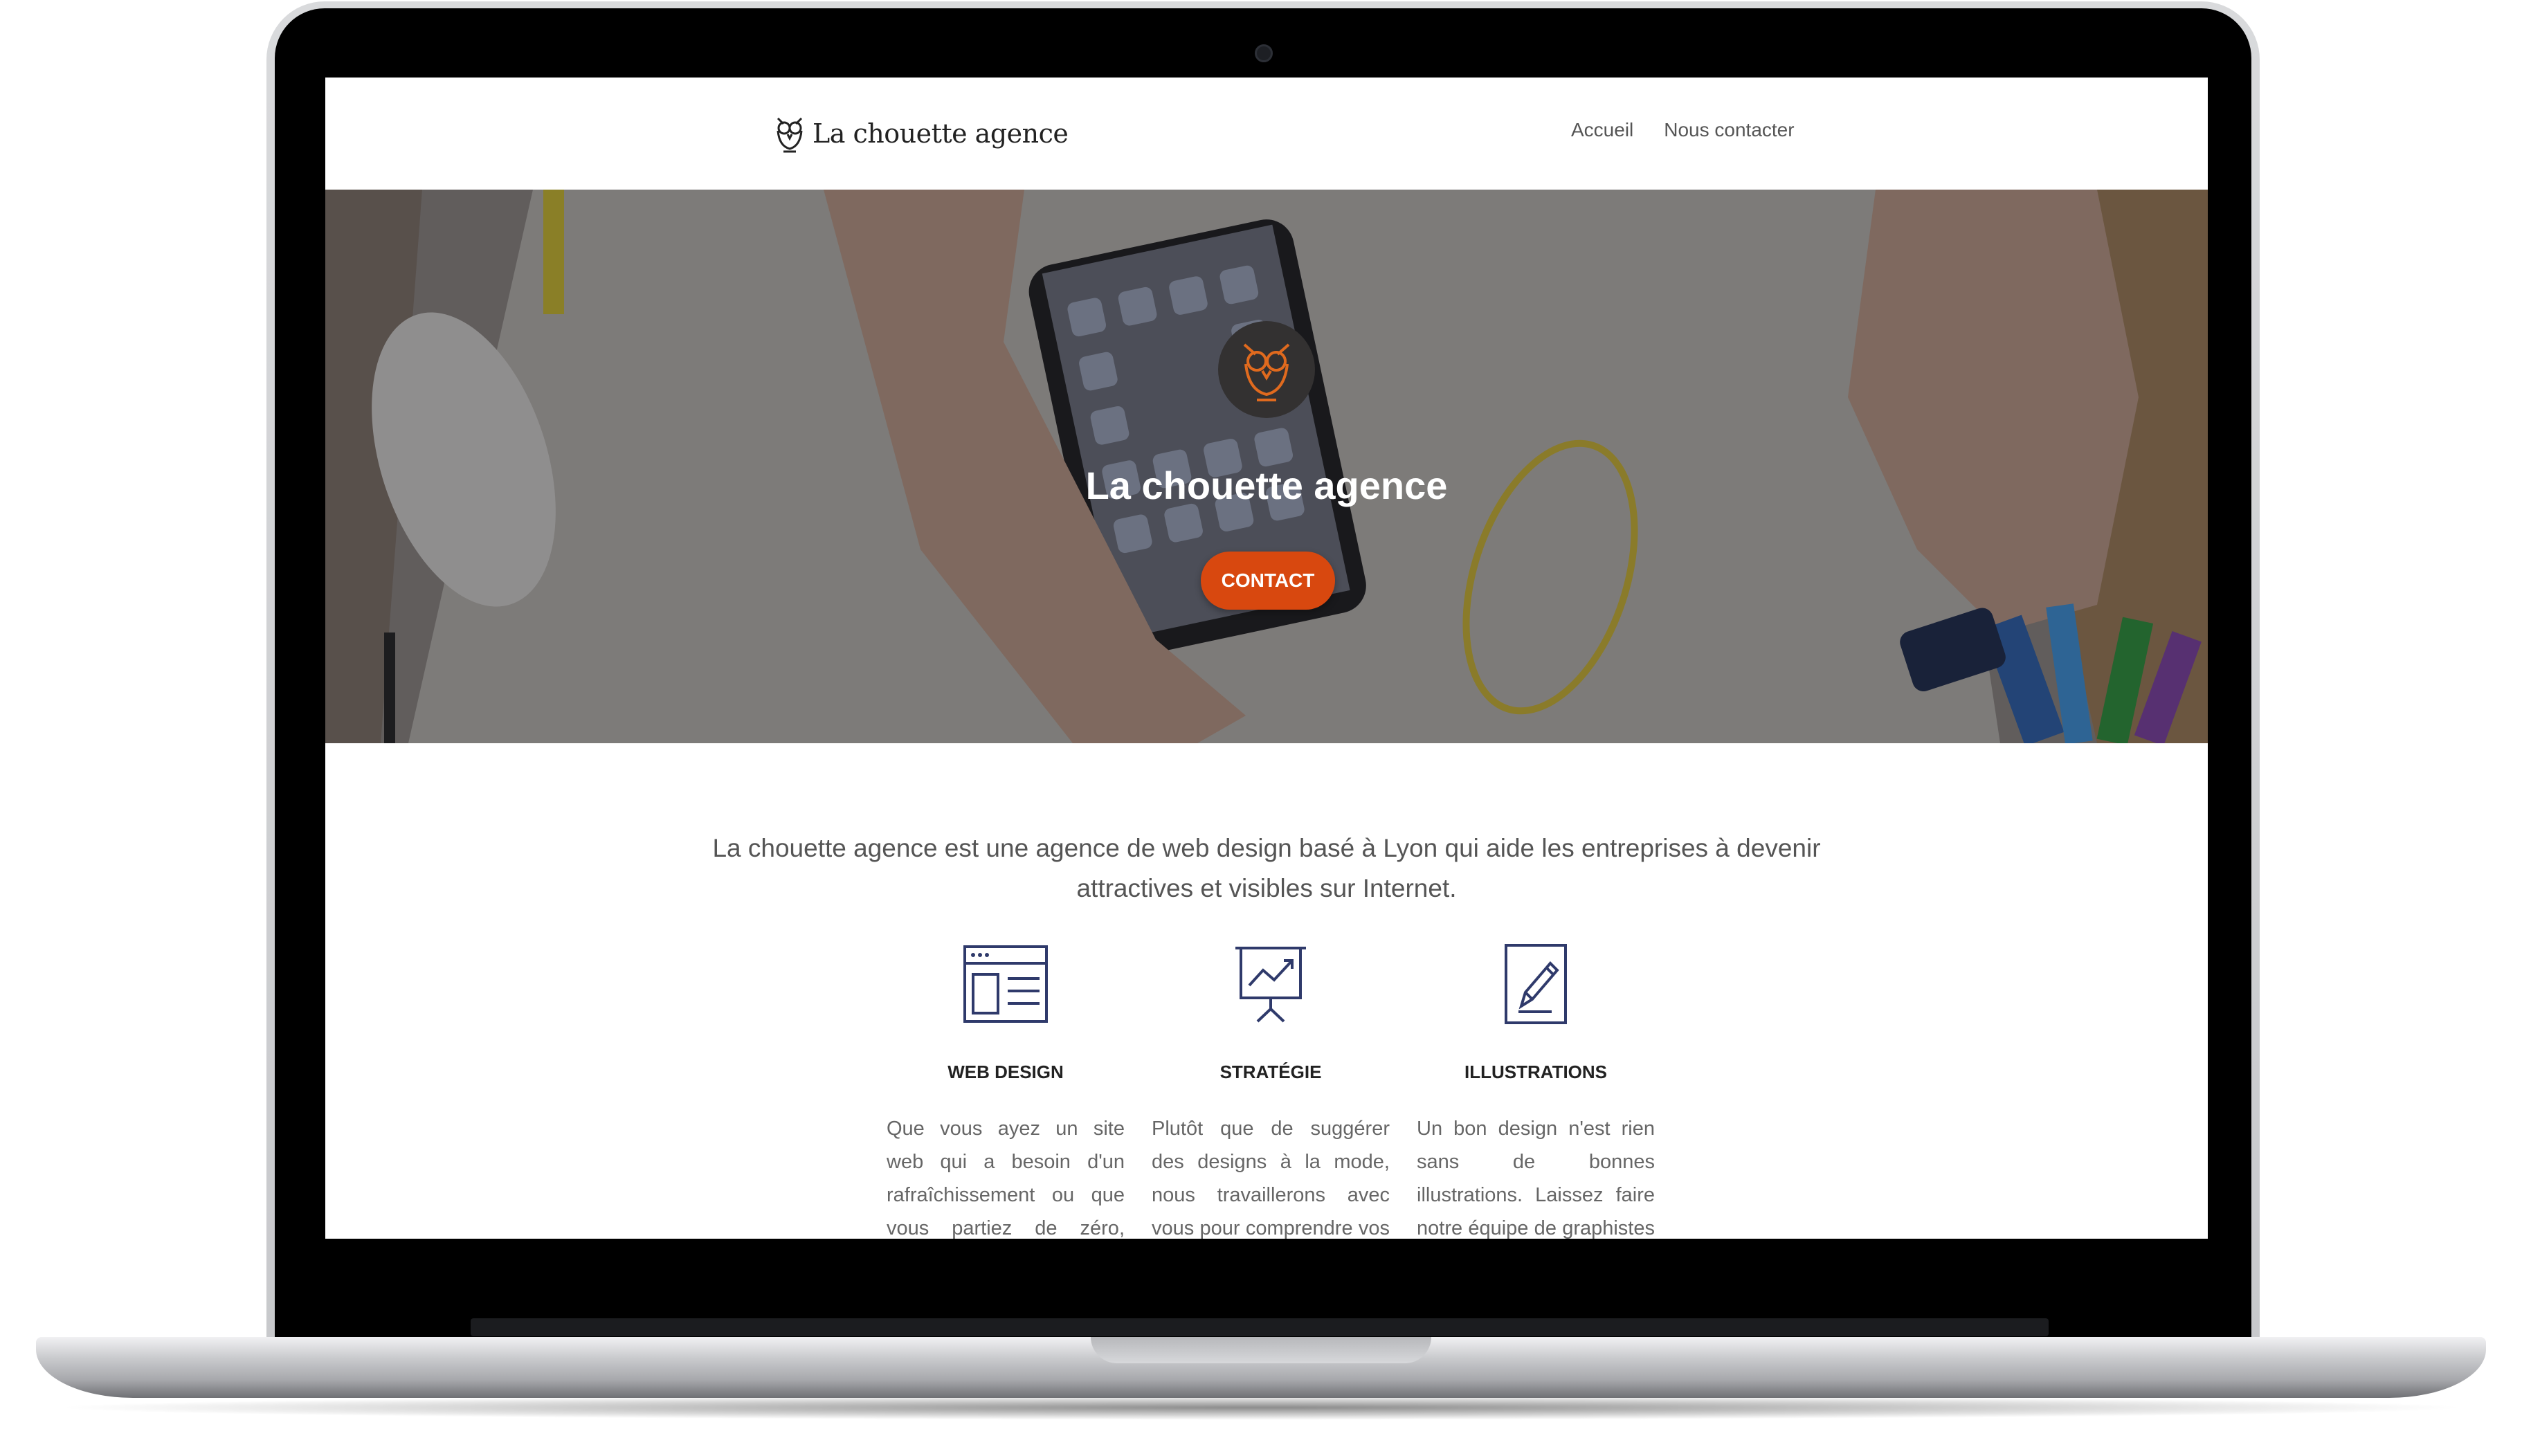 The height and width of the screenshot is (1456, 2522). What do you see at coordinates (1266, 485) in the screenshot?
I see `hero-title: La chouette agence` at bounding box center [1266, 485].